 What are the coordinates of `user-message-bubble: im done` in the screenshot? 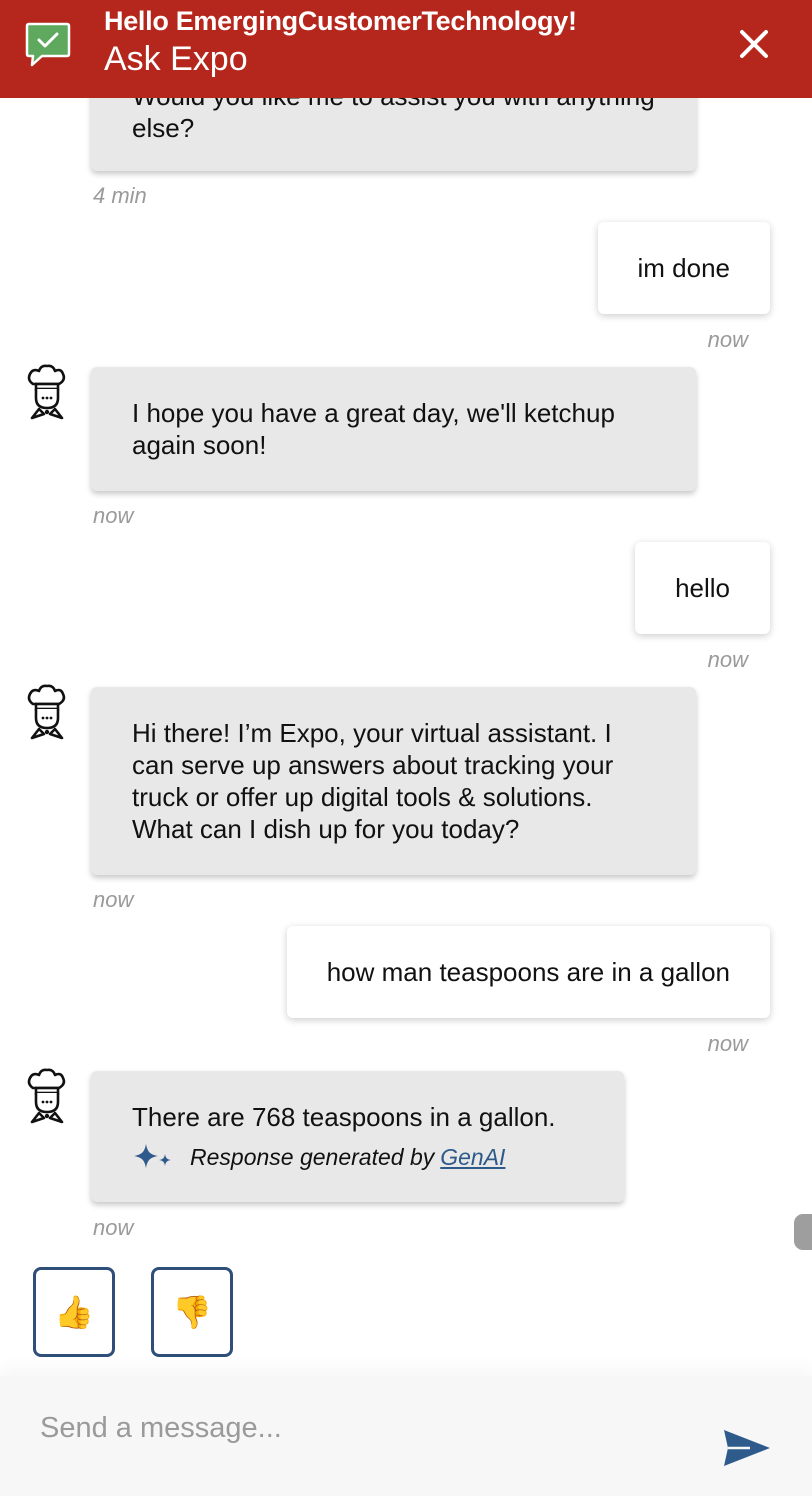 It's located at (683, 268).